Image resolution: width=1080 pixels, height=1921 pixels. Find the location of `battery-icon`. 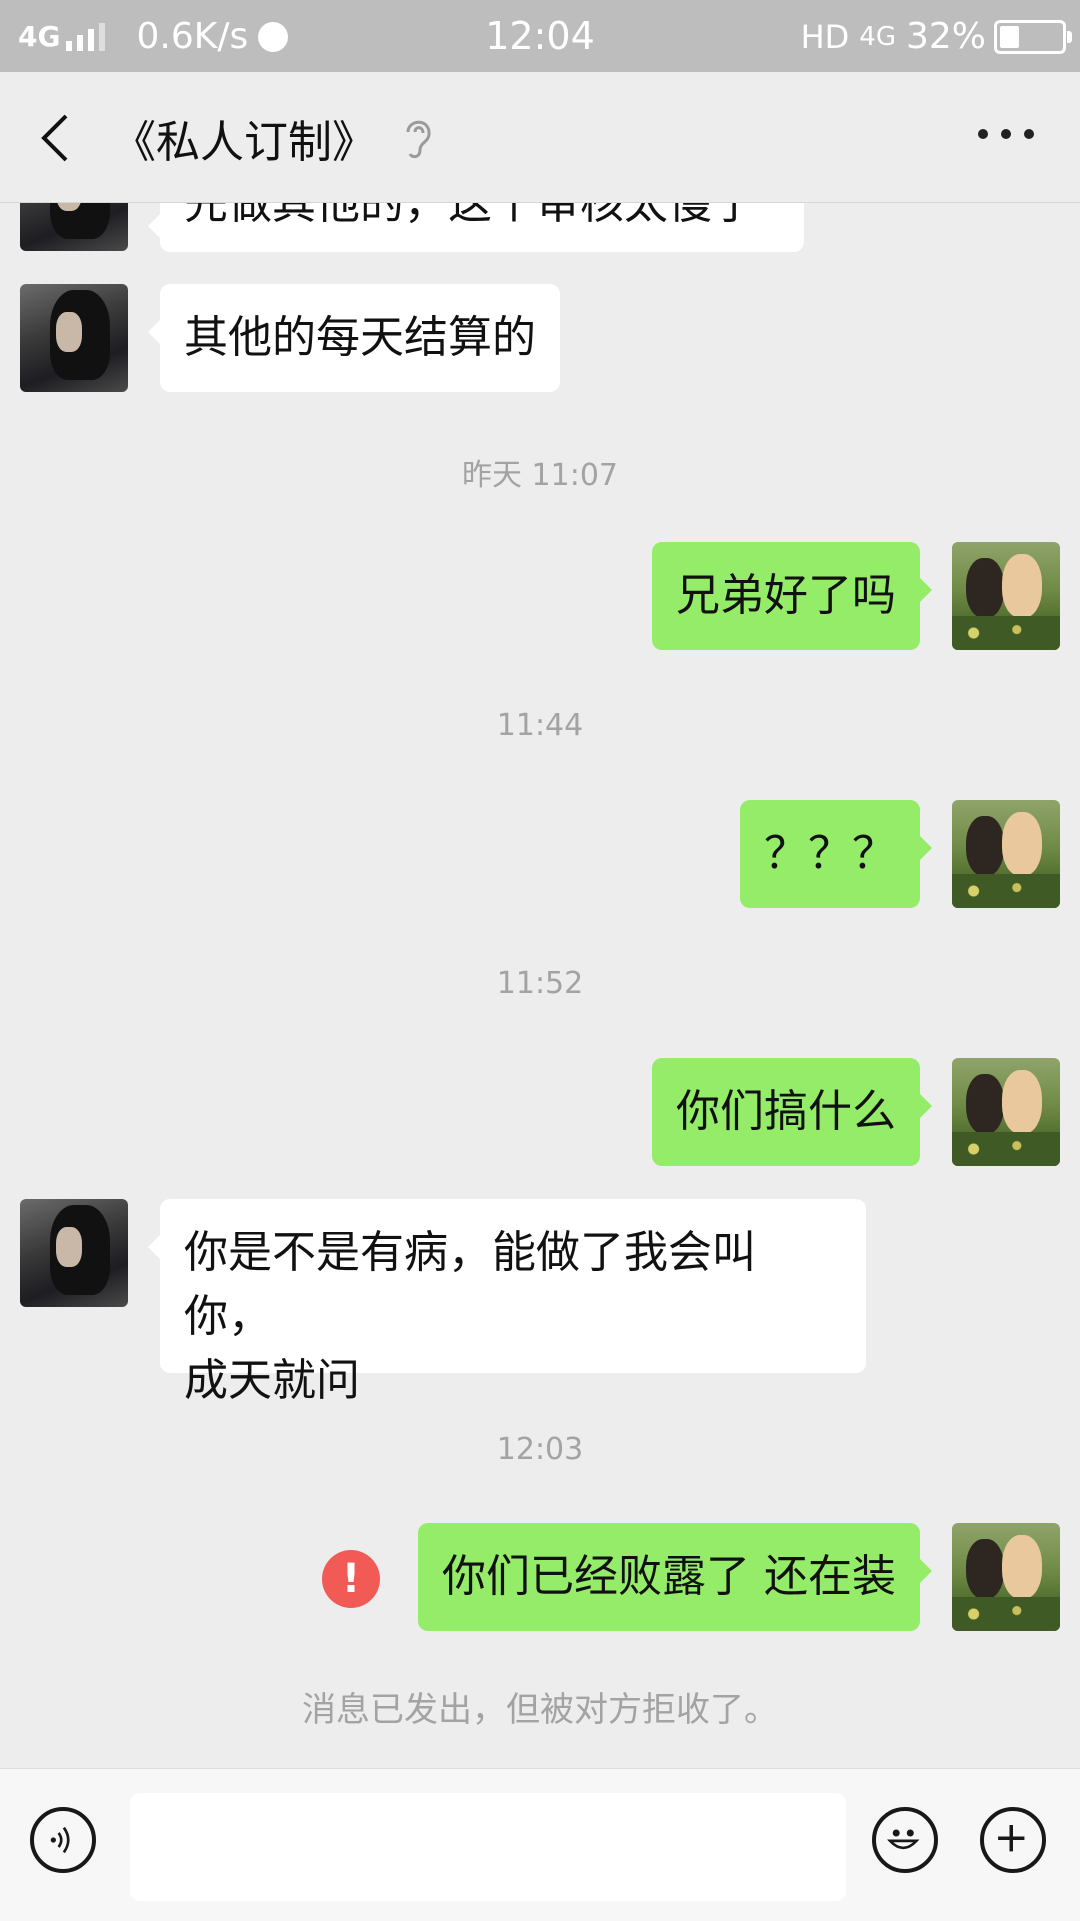

battery-icon is located at coordinates (1033, 36).